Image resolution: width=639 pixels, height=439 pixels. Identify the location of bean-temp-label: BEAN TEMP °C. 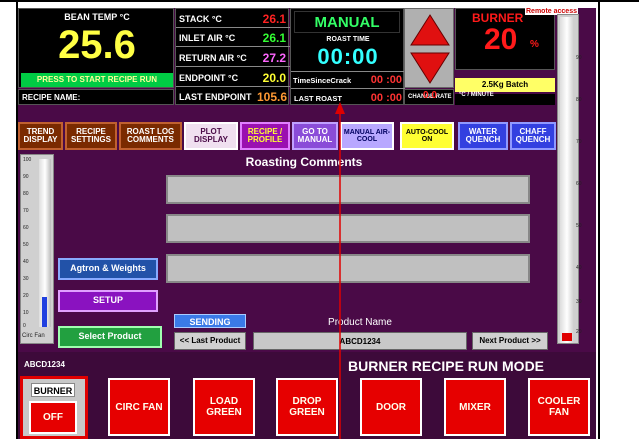
(97, 17).